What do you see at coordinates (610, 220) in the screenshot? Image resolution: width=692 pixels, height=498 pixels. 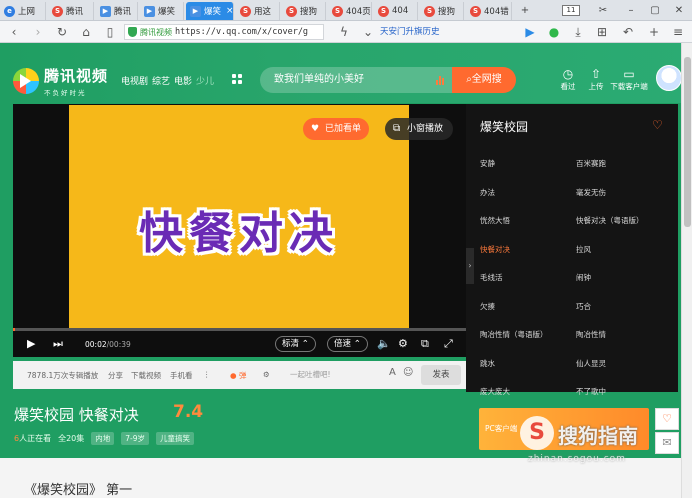 I see `episode-item: 快餐对决（粤语版）` at bounding box center [610, 220].